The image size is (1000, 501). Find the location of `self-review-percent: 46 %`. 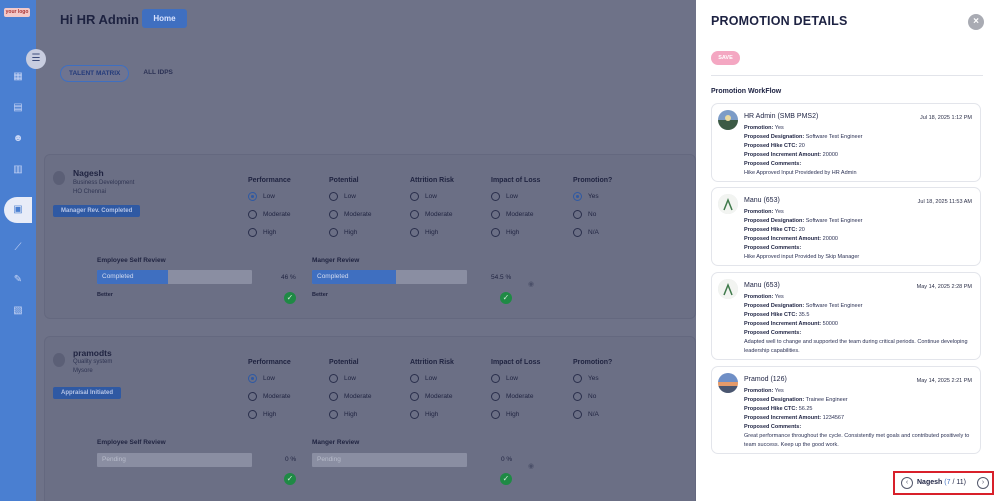

self-review-percent: 46 % is located at coordinates (288, 277).